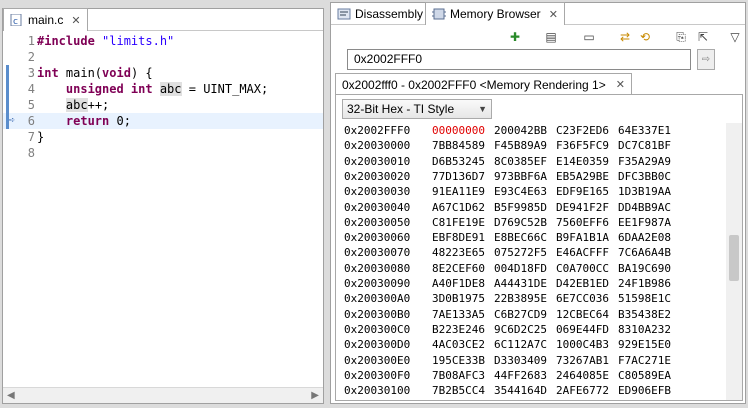  What do you see at coordinates (11, 395) in the screenshot?
I see `scroll-left-icon: ◀` at bounding box center [11, 395].